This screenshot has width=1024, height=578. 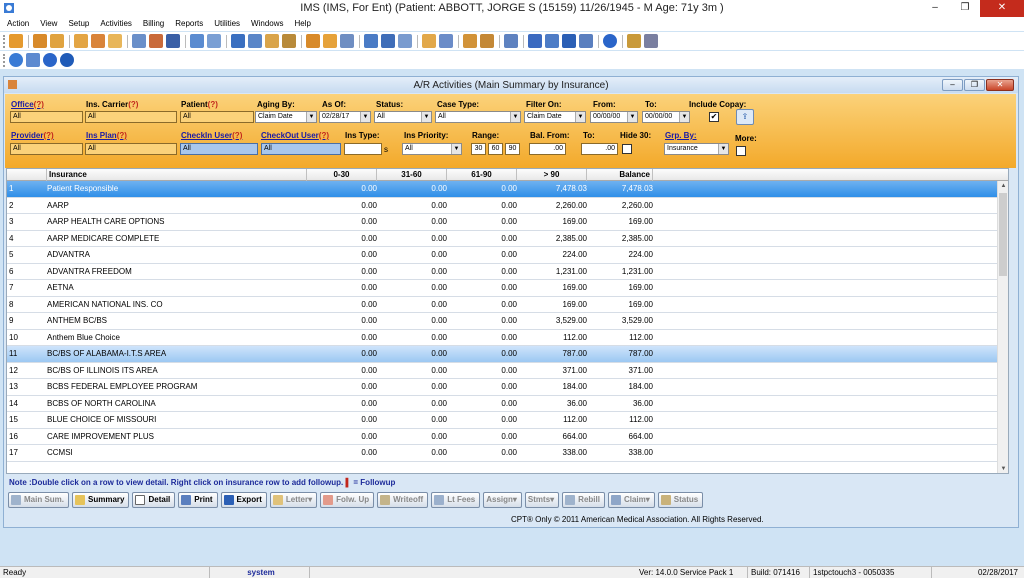 I want to click on table-row: 7 AETNA 0.00 0.00 0.00 169.00 169.00, so click(x=503, y=288).